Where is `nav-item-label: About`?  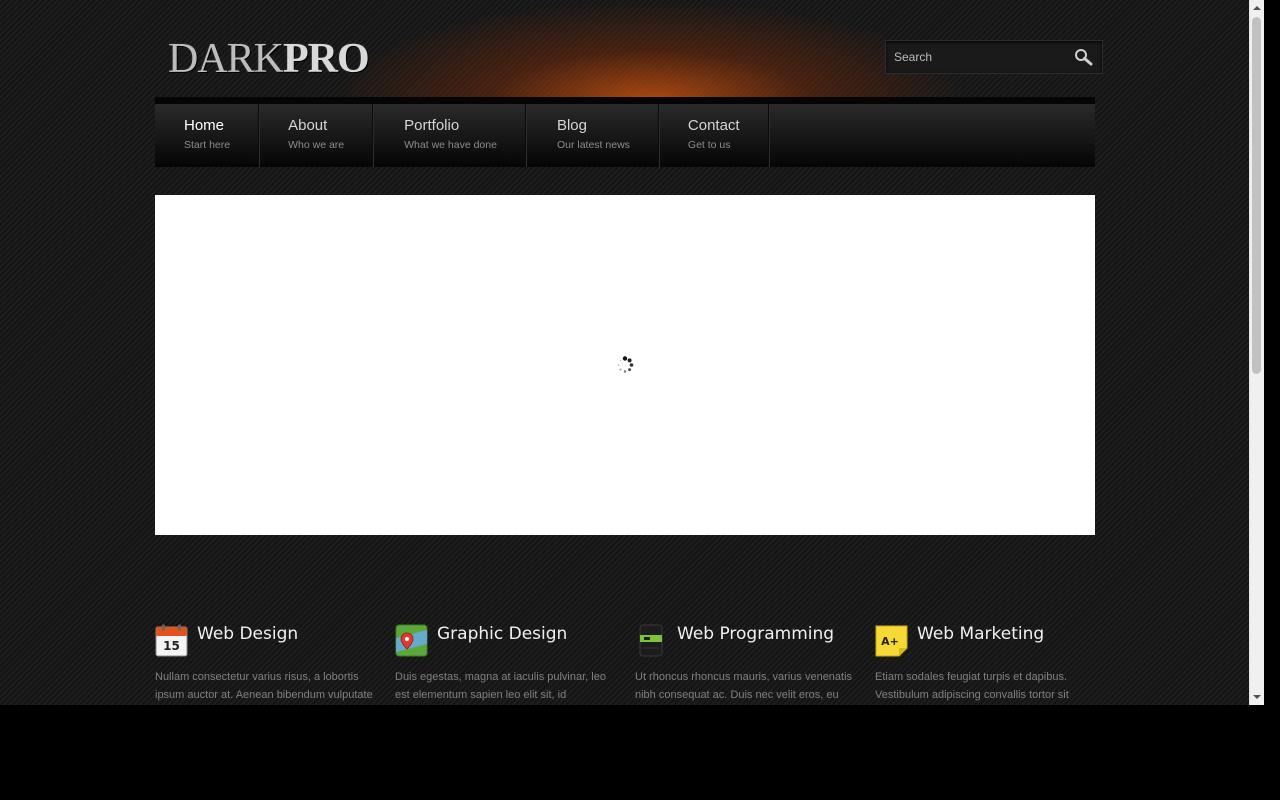 nav-item-label: About is located at coordinates (308, 125).